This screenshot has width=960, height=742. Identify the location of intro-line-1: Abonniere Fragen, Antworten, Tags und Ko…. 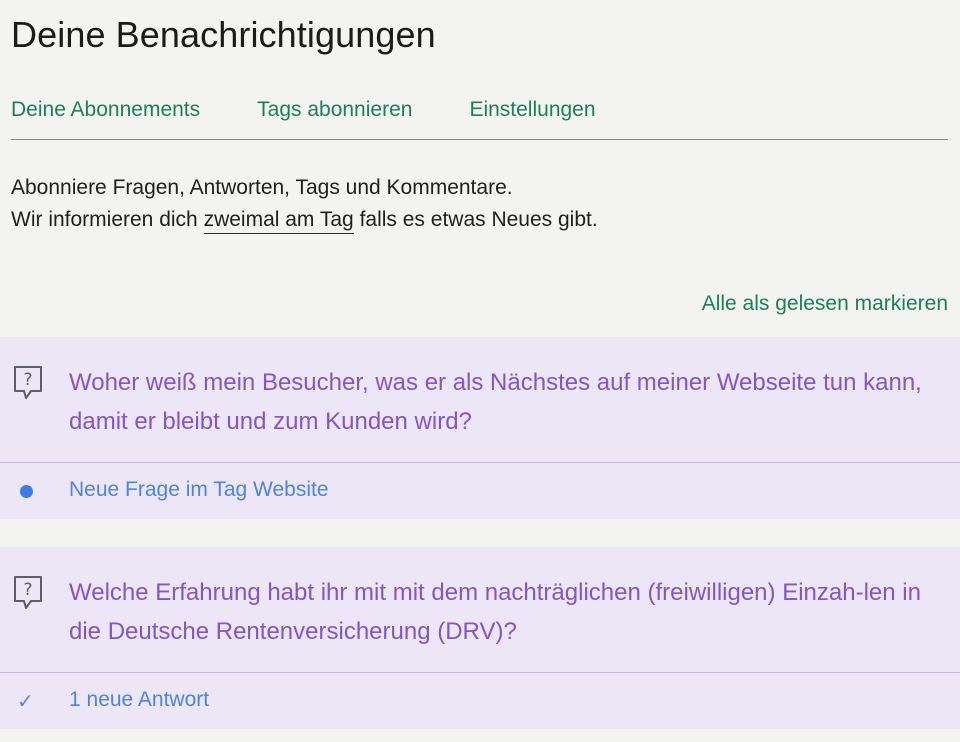
(262, 187).